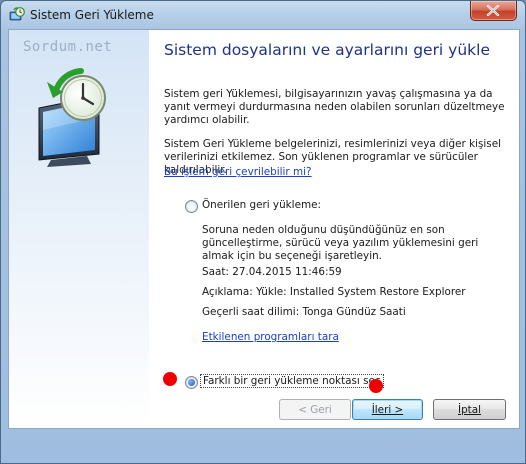 The width and height of the screenshot is (526, 464). Describe the element at coordinates (270, 337) in the screenshot. I see `scan-affected-programs-link: Etkilenen programları tara` at that location.